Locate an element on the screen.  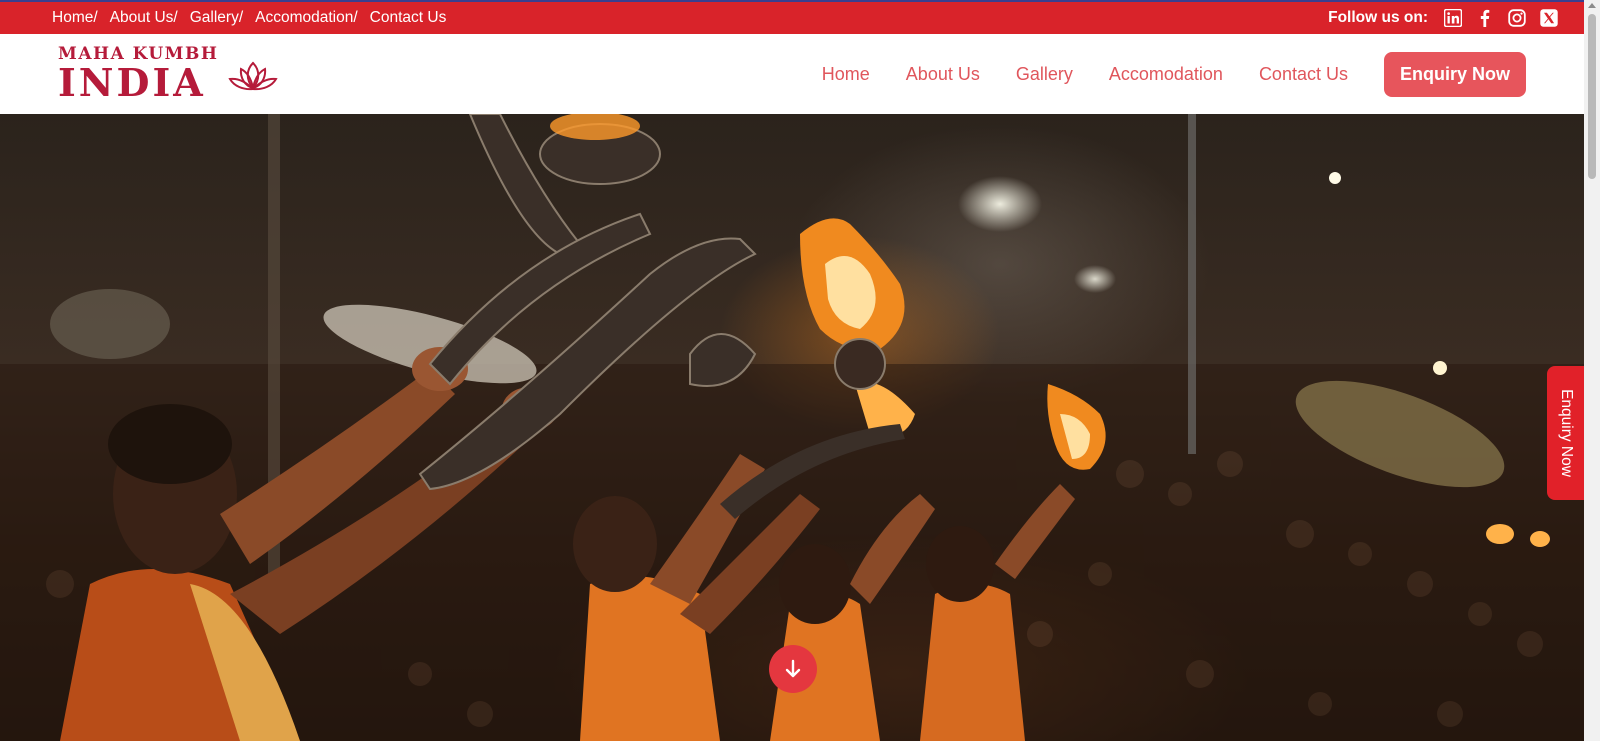
nav-home: Home is located at coordinates (846, 74).